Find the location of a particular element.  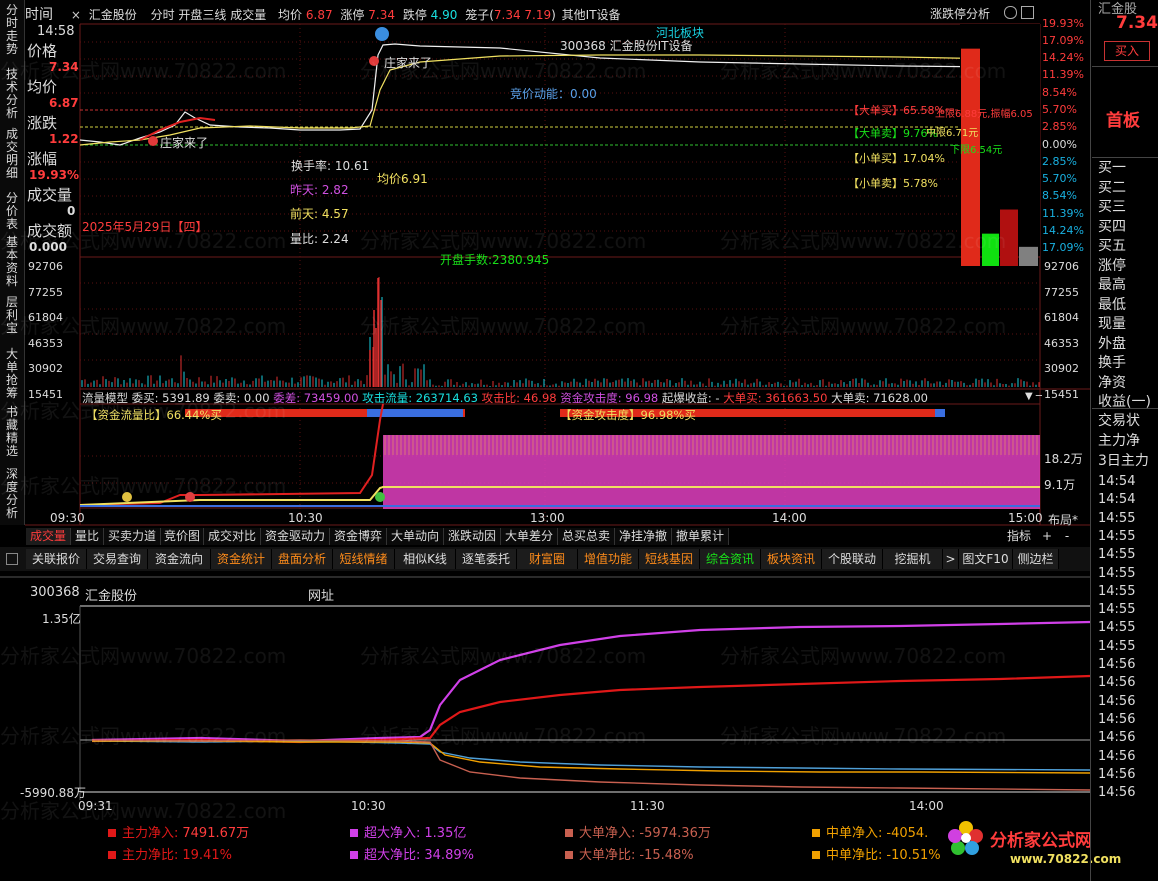

legend-item-4: 主力净比: 19.41% is located at coordinates (170, 853).